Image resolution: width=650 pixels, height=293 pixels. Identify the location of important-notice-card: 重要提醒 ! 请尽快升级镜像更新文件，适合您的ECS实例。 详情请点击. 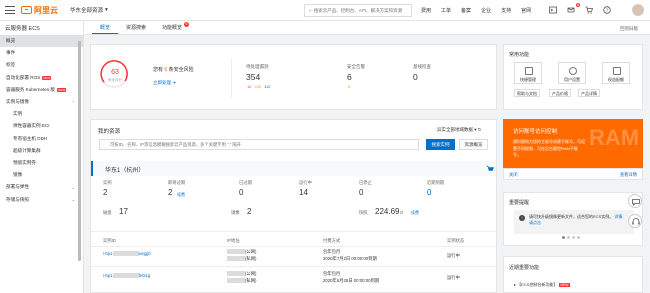
(573, 219).